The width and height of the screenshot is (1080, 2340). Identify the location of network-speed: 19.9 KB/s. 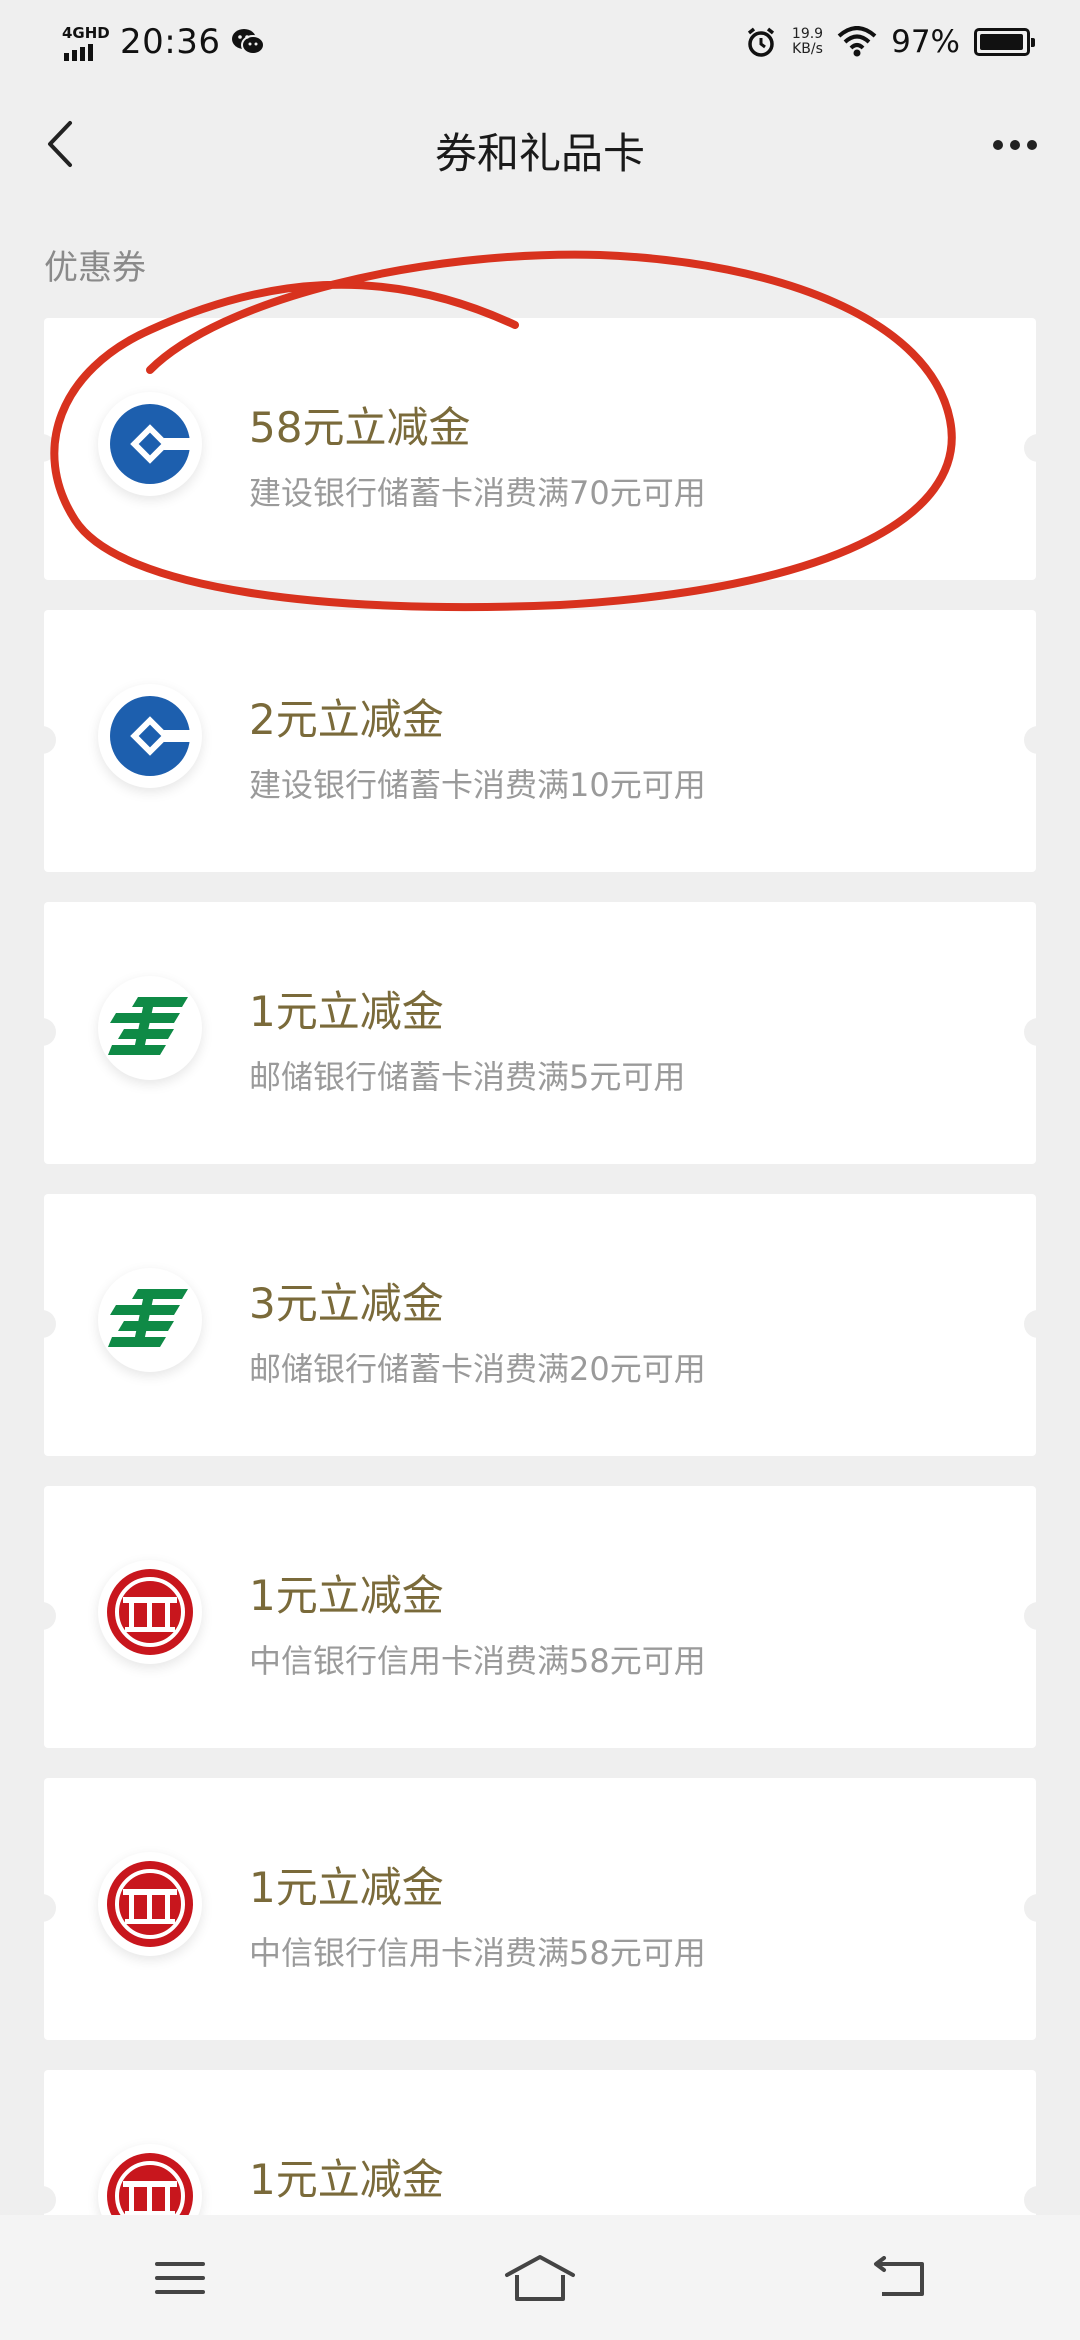
(807, 42).